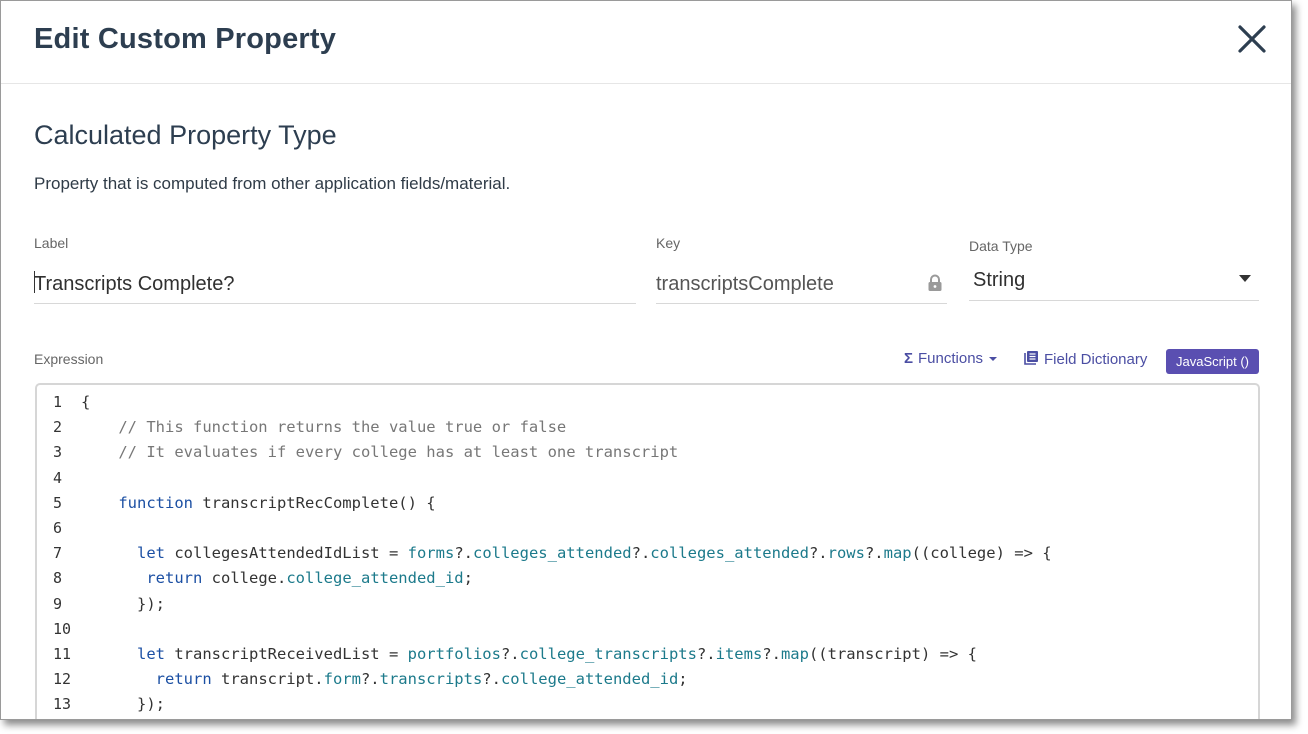  I want to click on key-input-value: transcriptsComplete, so click(745, 284).